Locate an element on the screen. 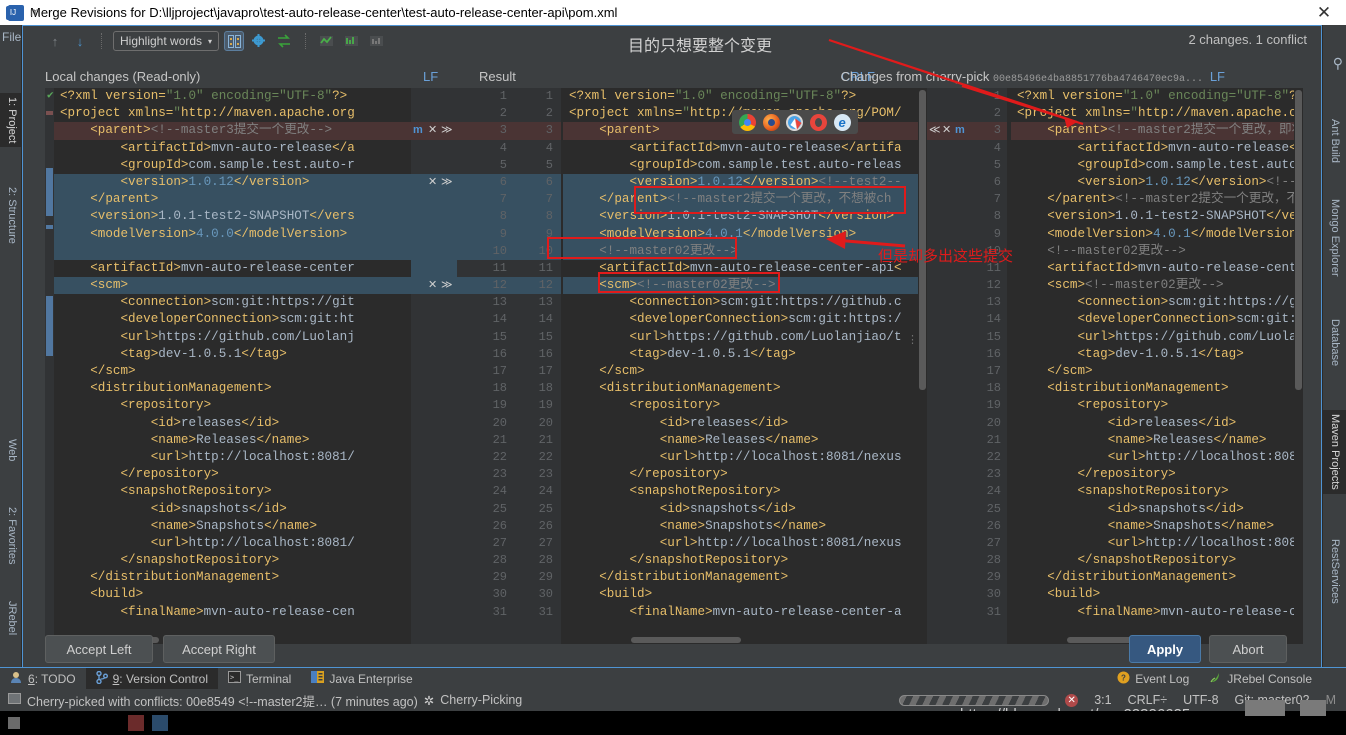 The height and width of the screenshot is (735, 1346). apply-non-conflicting-right-icon is located at coordinates (377, 41).